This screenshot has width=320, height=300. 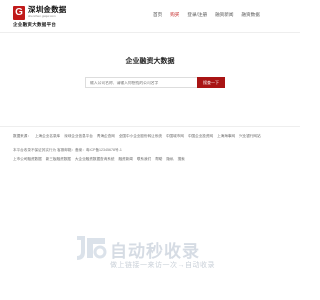 What do you see at coordinates (155, 251) in the screenshot?
I see `watermark-title: 自动秒收录` at bounding box center [155, 251].